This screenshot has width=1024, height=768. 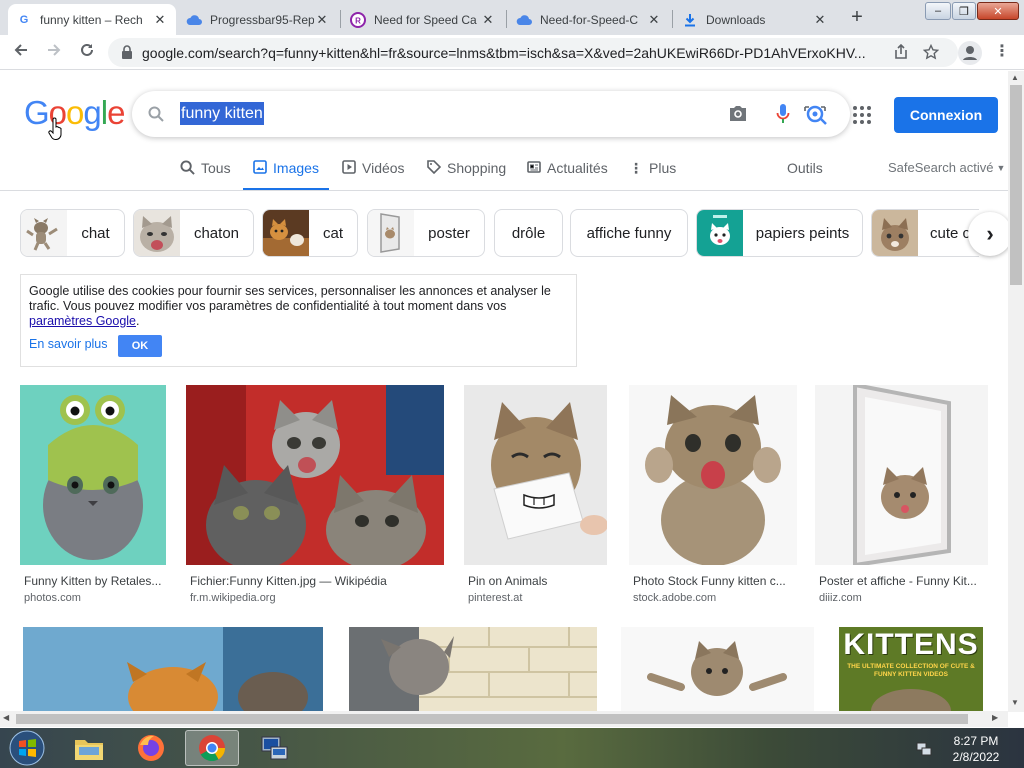 I want to click on vertical-scroll-thumb, so click(x=1016, y=185).